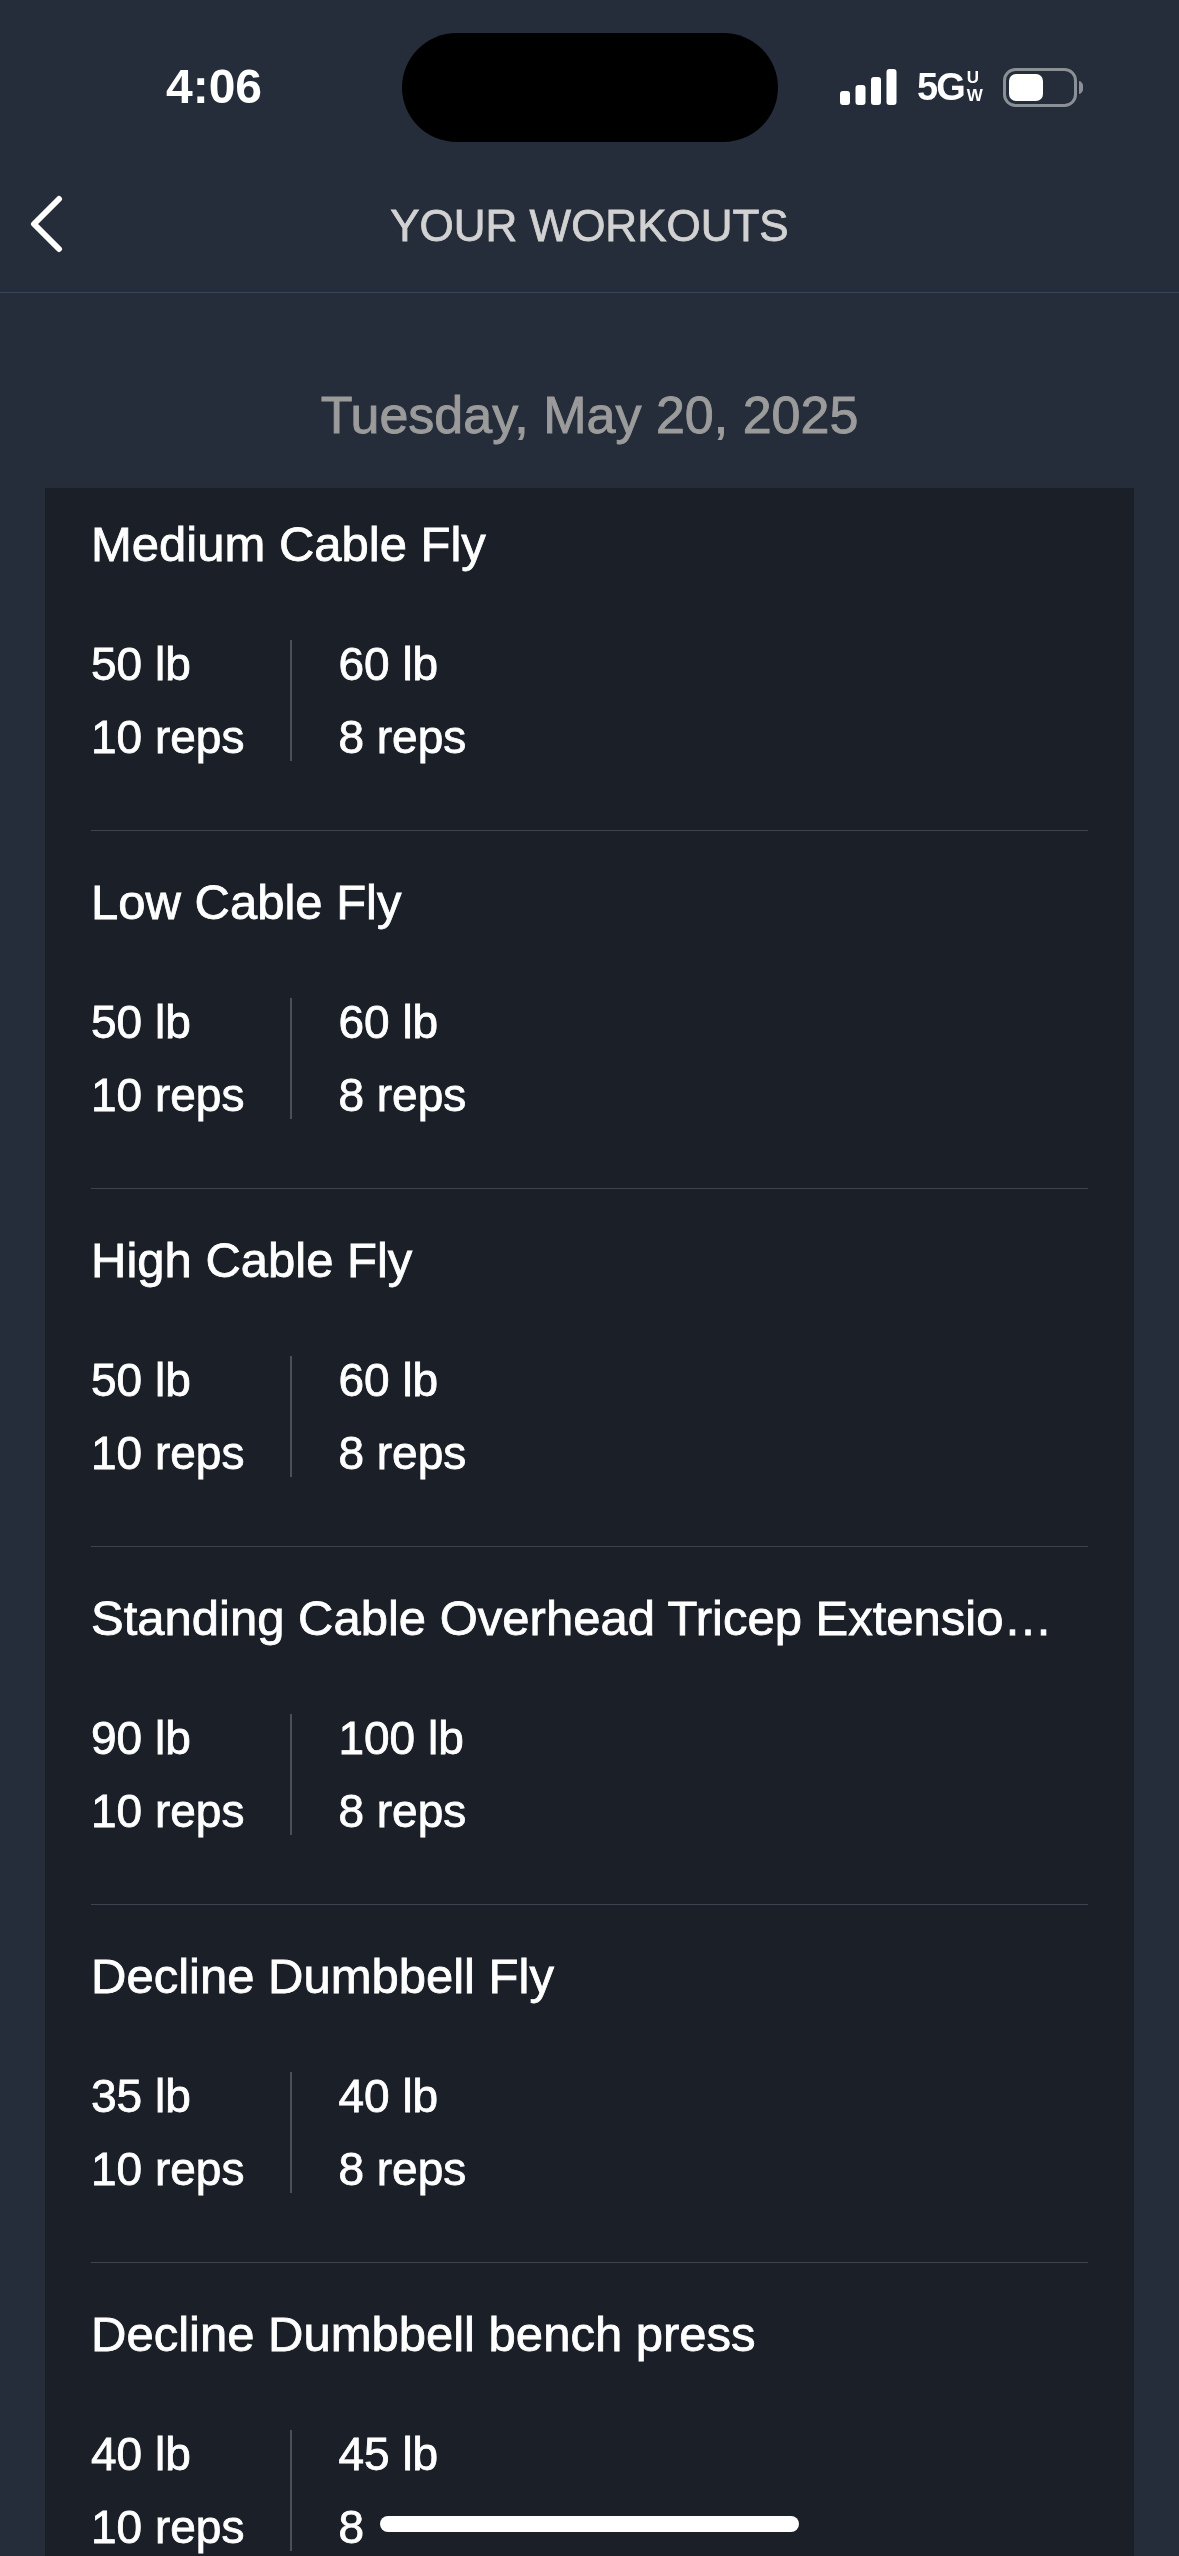  What do you see at coordinates (323, 1976) in the screenshot?
I see `exercise-name: Decline Dumbbell Fly` at bounding box center [323, 1976].